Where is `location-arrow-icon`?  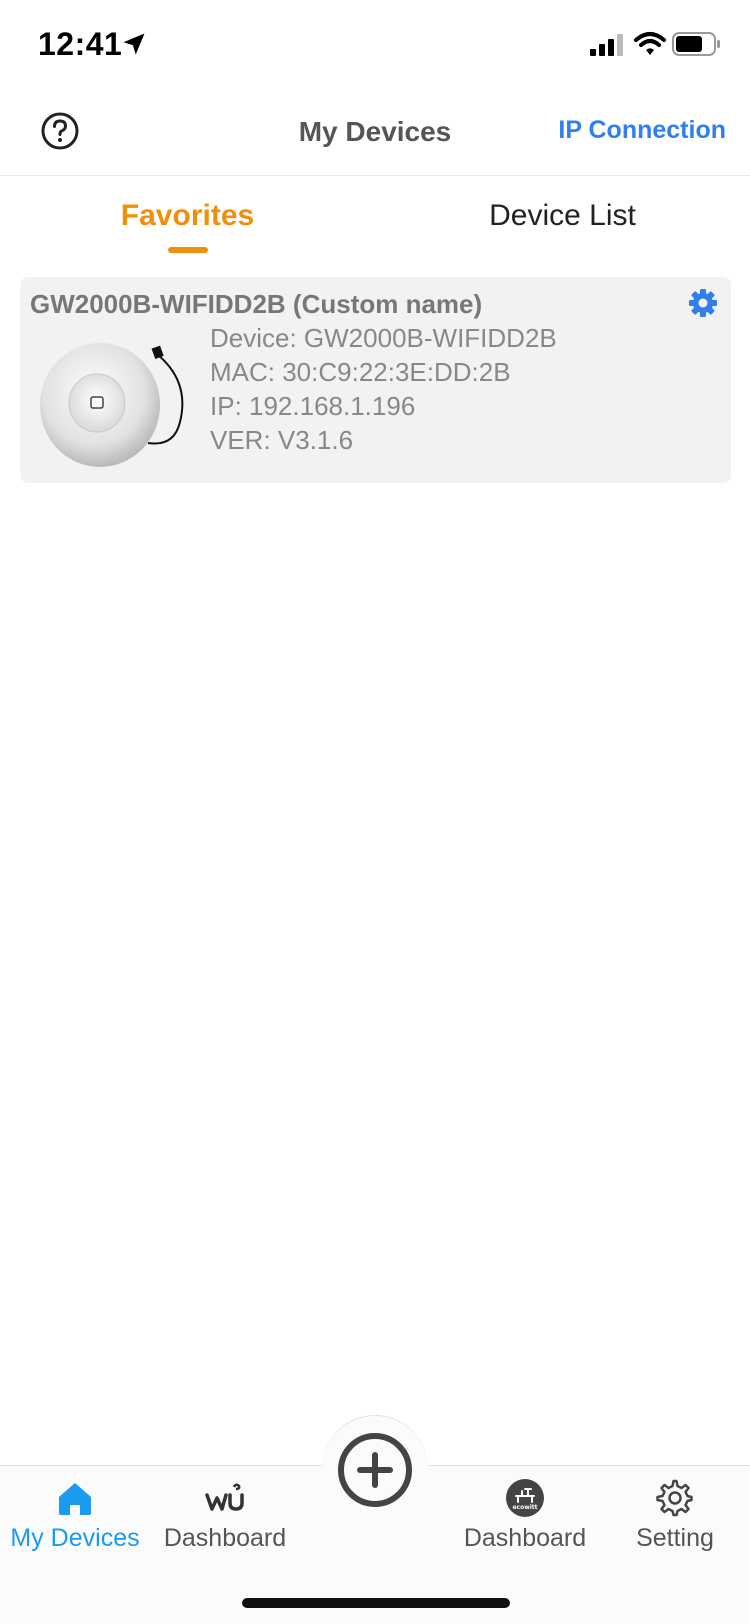 location-arrow-icon is located at coordinates (134, 44).